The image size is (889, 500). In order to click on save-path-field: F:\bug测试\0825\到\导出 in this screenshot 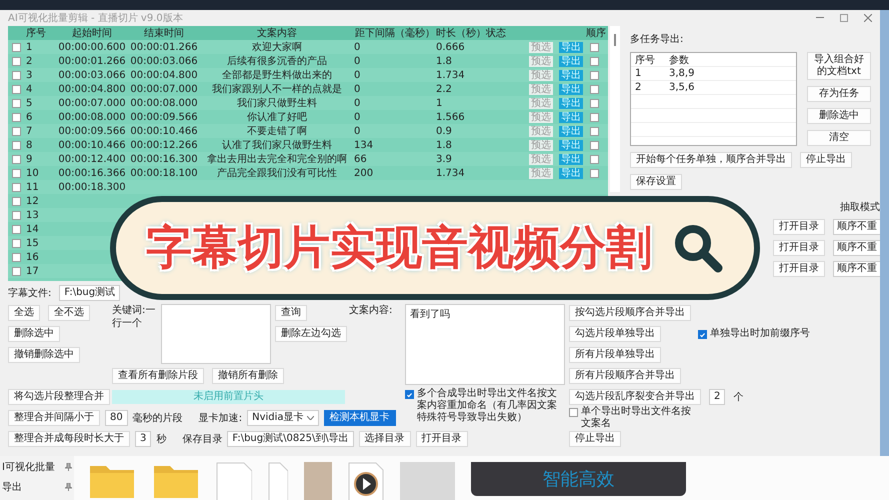, I will do `click(290, 439)`.